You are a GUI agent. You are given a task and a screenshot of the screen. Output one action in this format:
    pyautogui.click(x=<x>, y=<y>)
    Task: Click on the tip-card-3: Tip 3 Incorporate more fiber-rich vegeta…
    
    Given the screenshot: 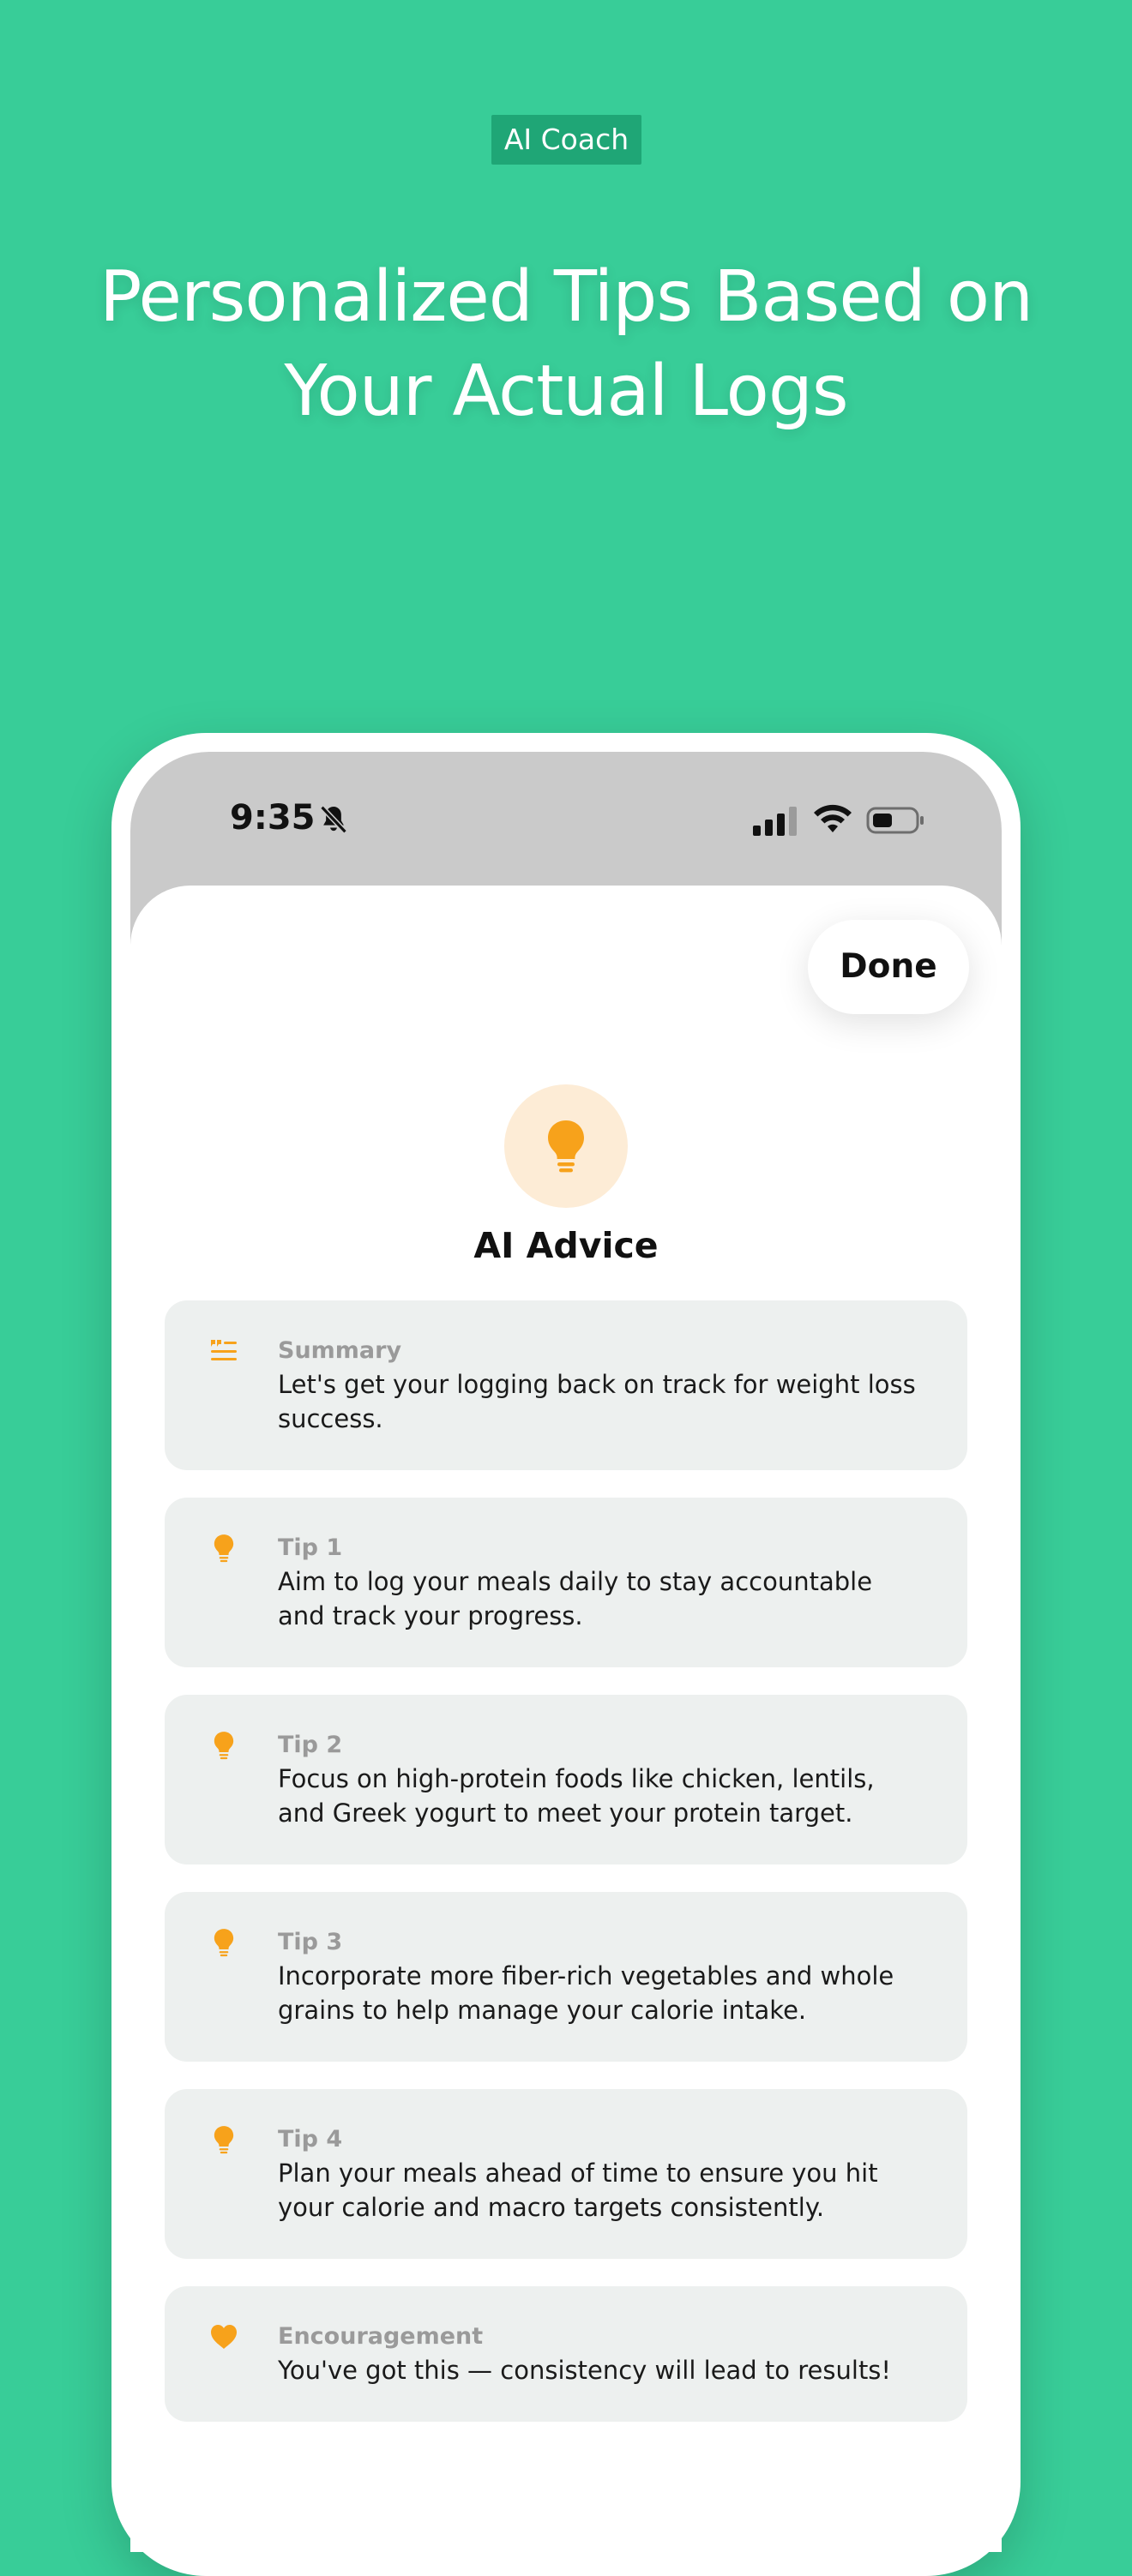 What is the action you would take?
    pyautogui.click(x=566, y=1977)
    